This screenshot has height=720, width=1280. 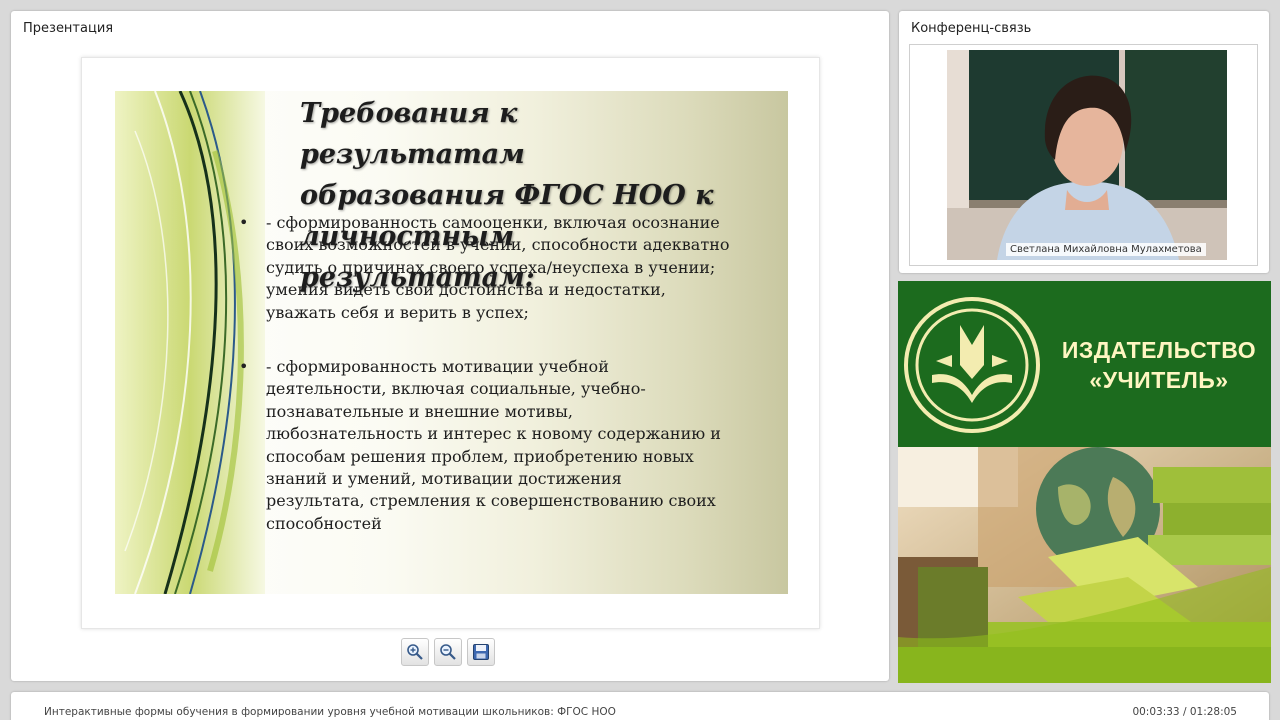 I want to click on save-button, so click(x=481, y=652).